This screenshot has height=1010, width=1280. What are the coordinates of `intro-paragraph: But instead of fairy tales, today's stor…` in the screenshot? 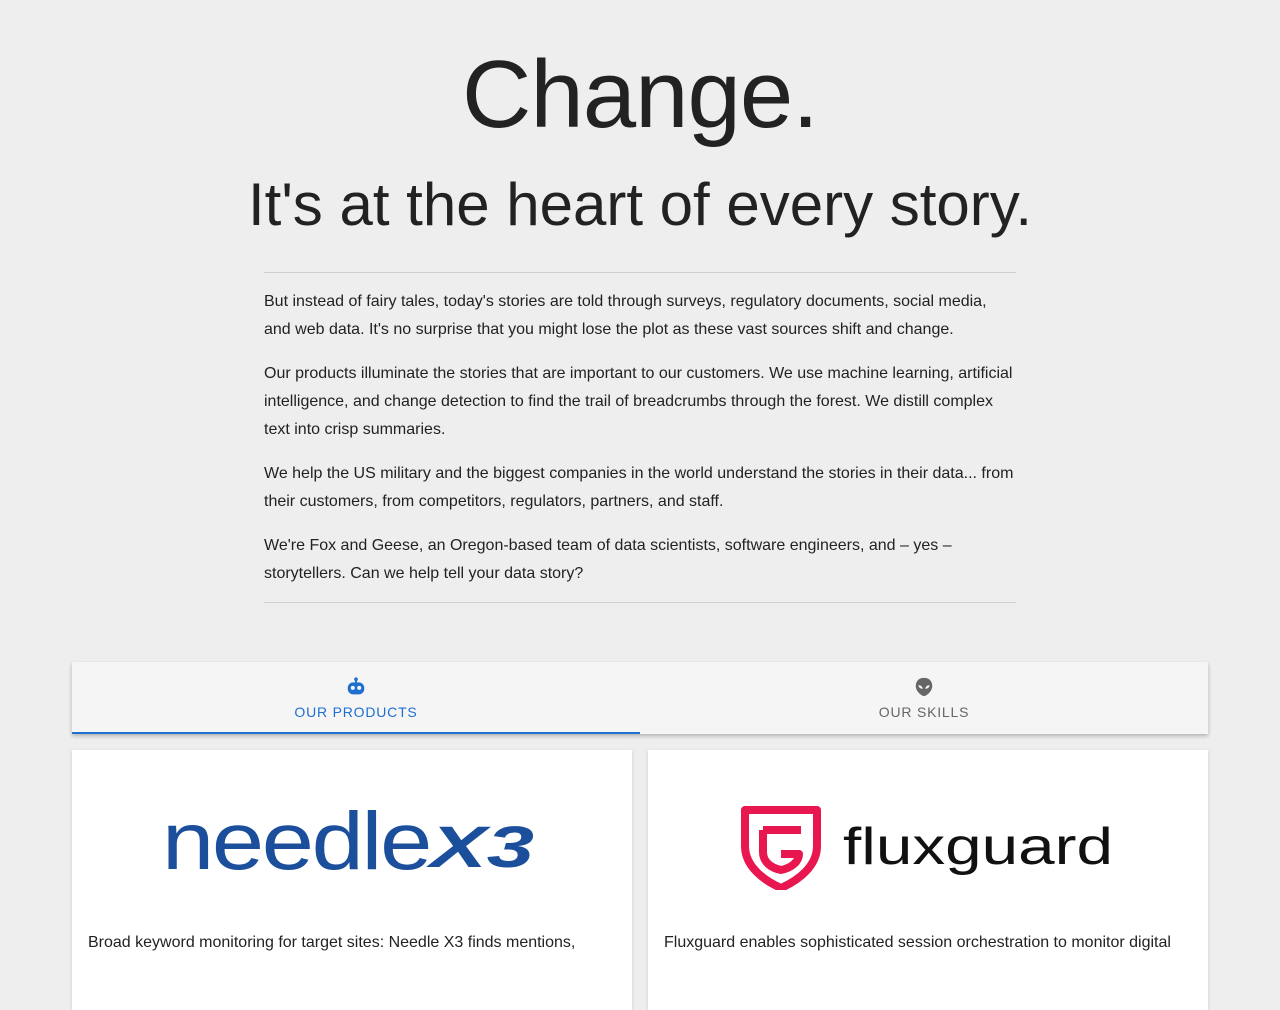 It's located at (625, 315).